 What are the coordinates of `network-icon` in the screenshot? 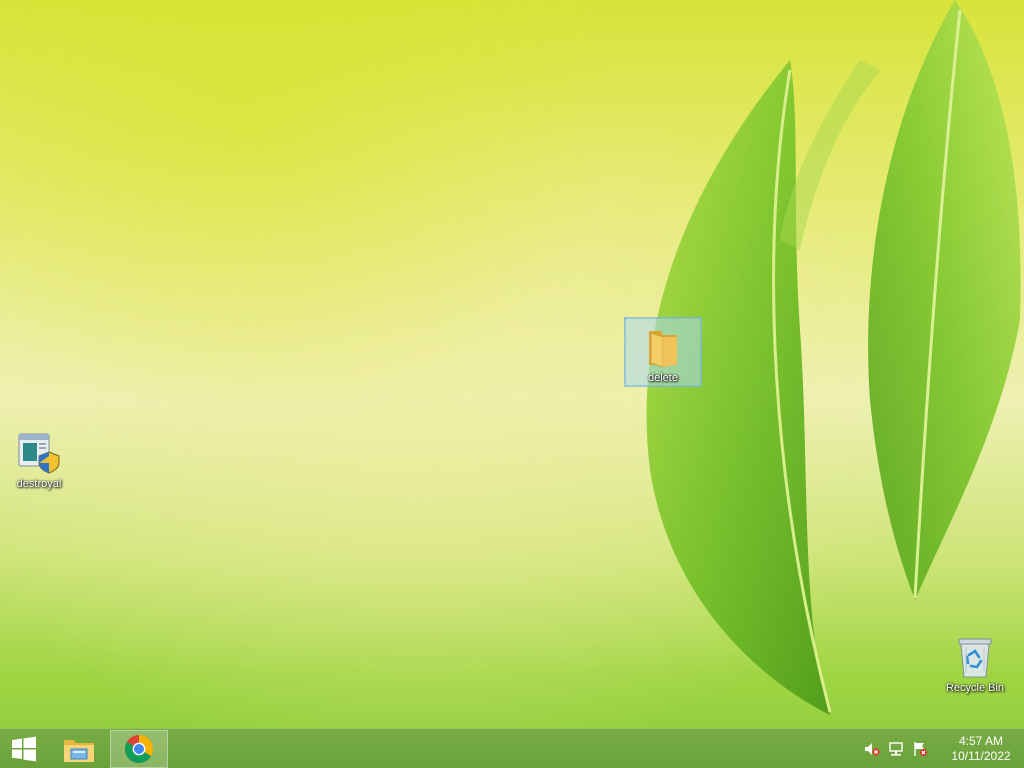 It's located at (896, 748).